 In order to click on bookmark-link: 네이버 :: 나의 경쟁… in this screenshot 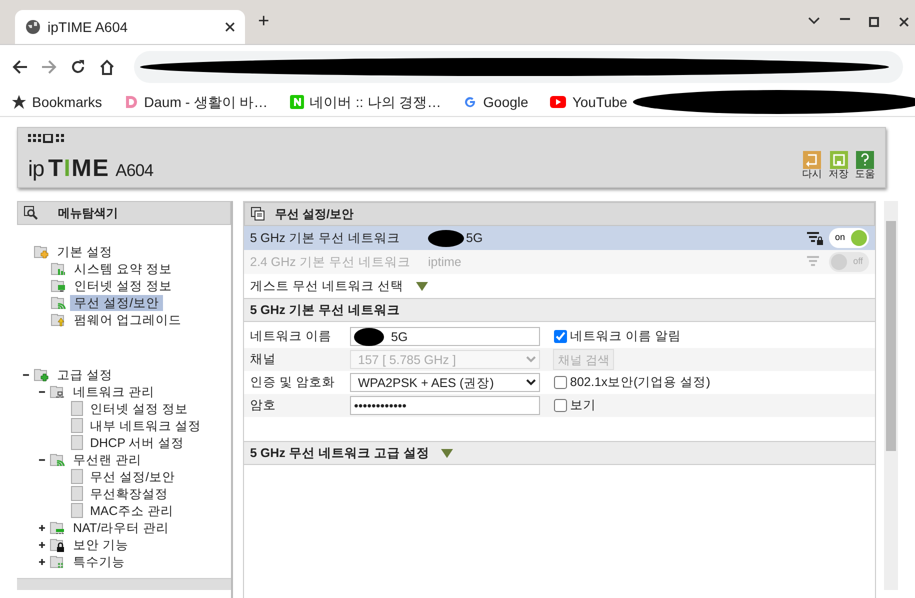, I will do `click(376, 102)`.